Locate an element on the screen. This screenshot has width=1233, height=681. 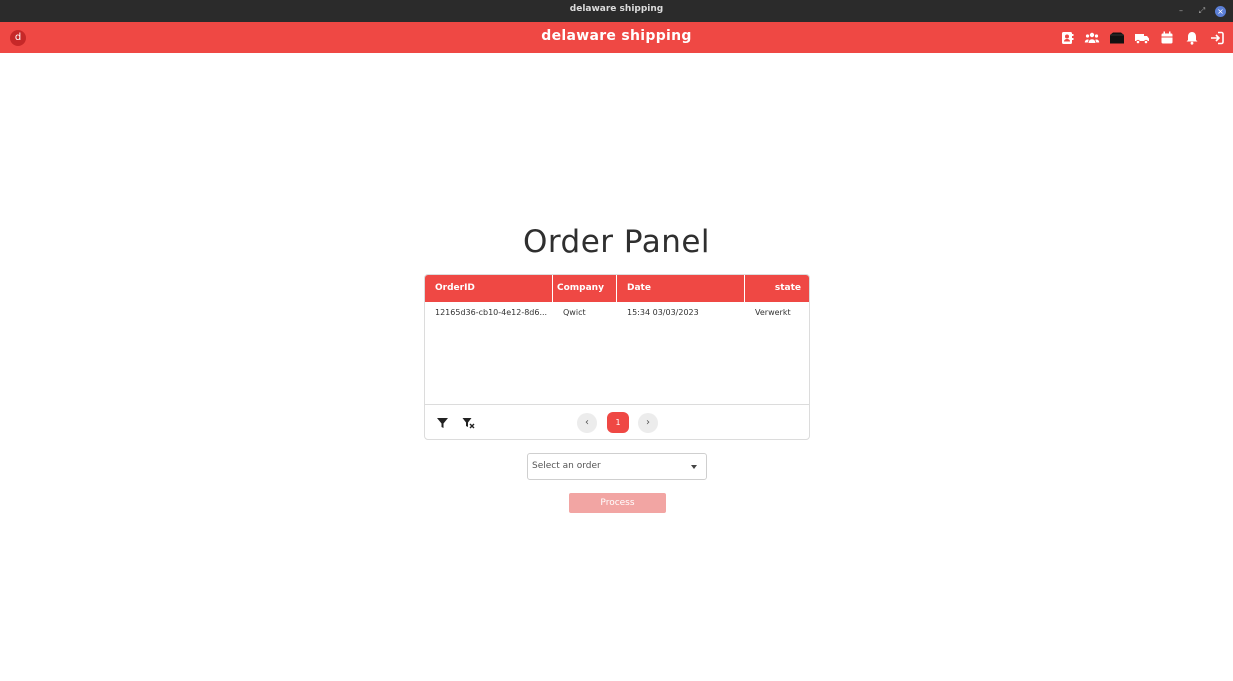
window-title: delaware shipping is located at coordinates (616, 9).